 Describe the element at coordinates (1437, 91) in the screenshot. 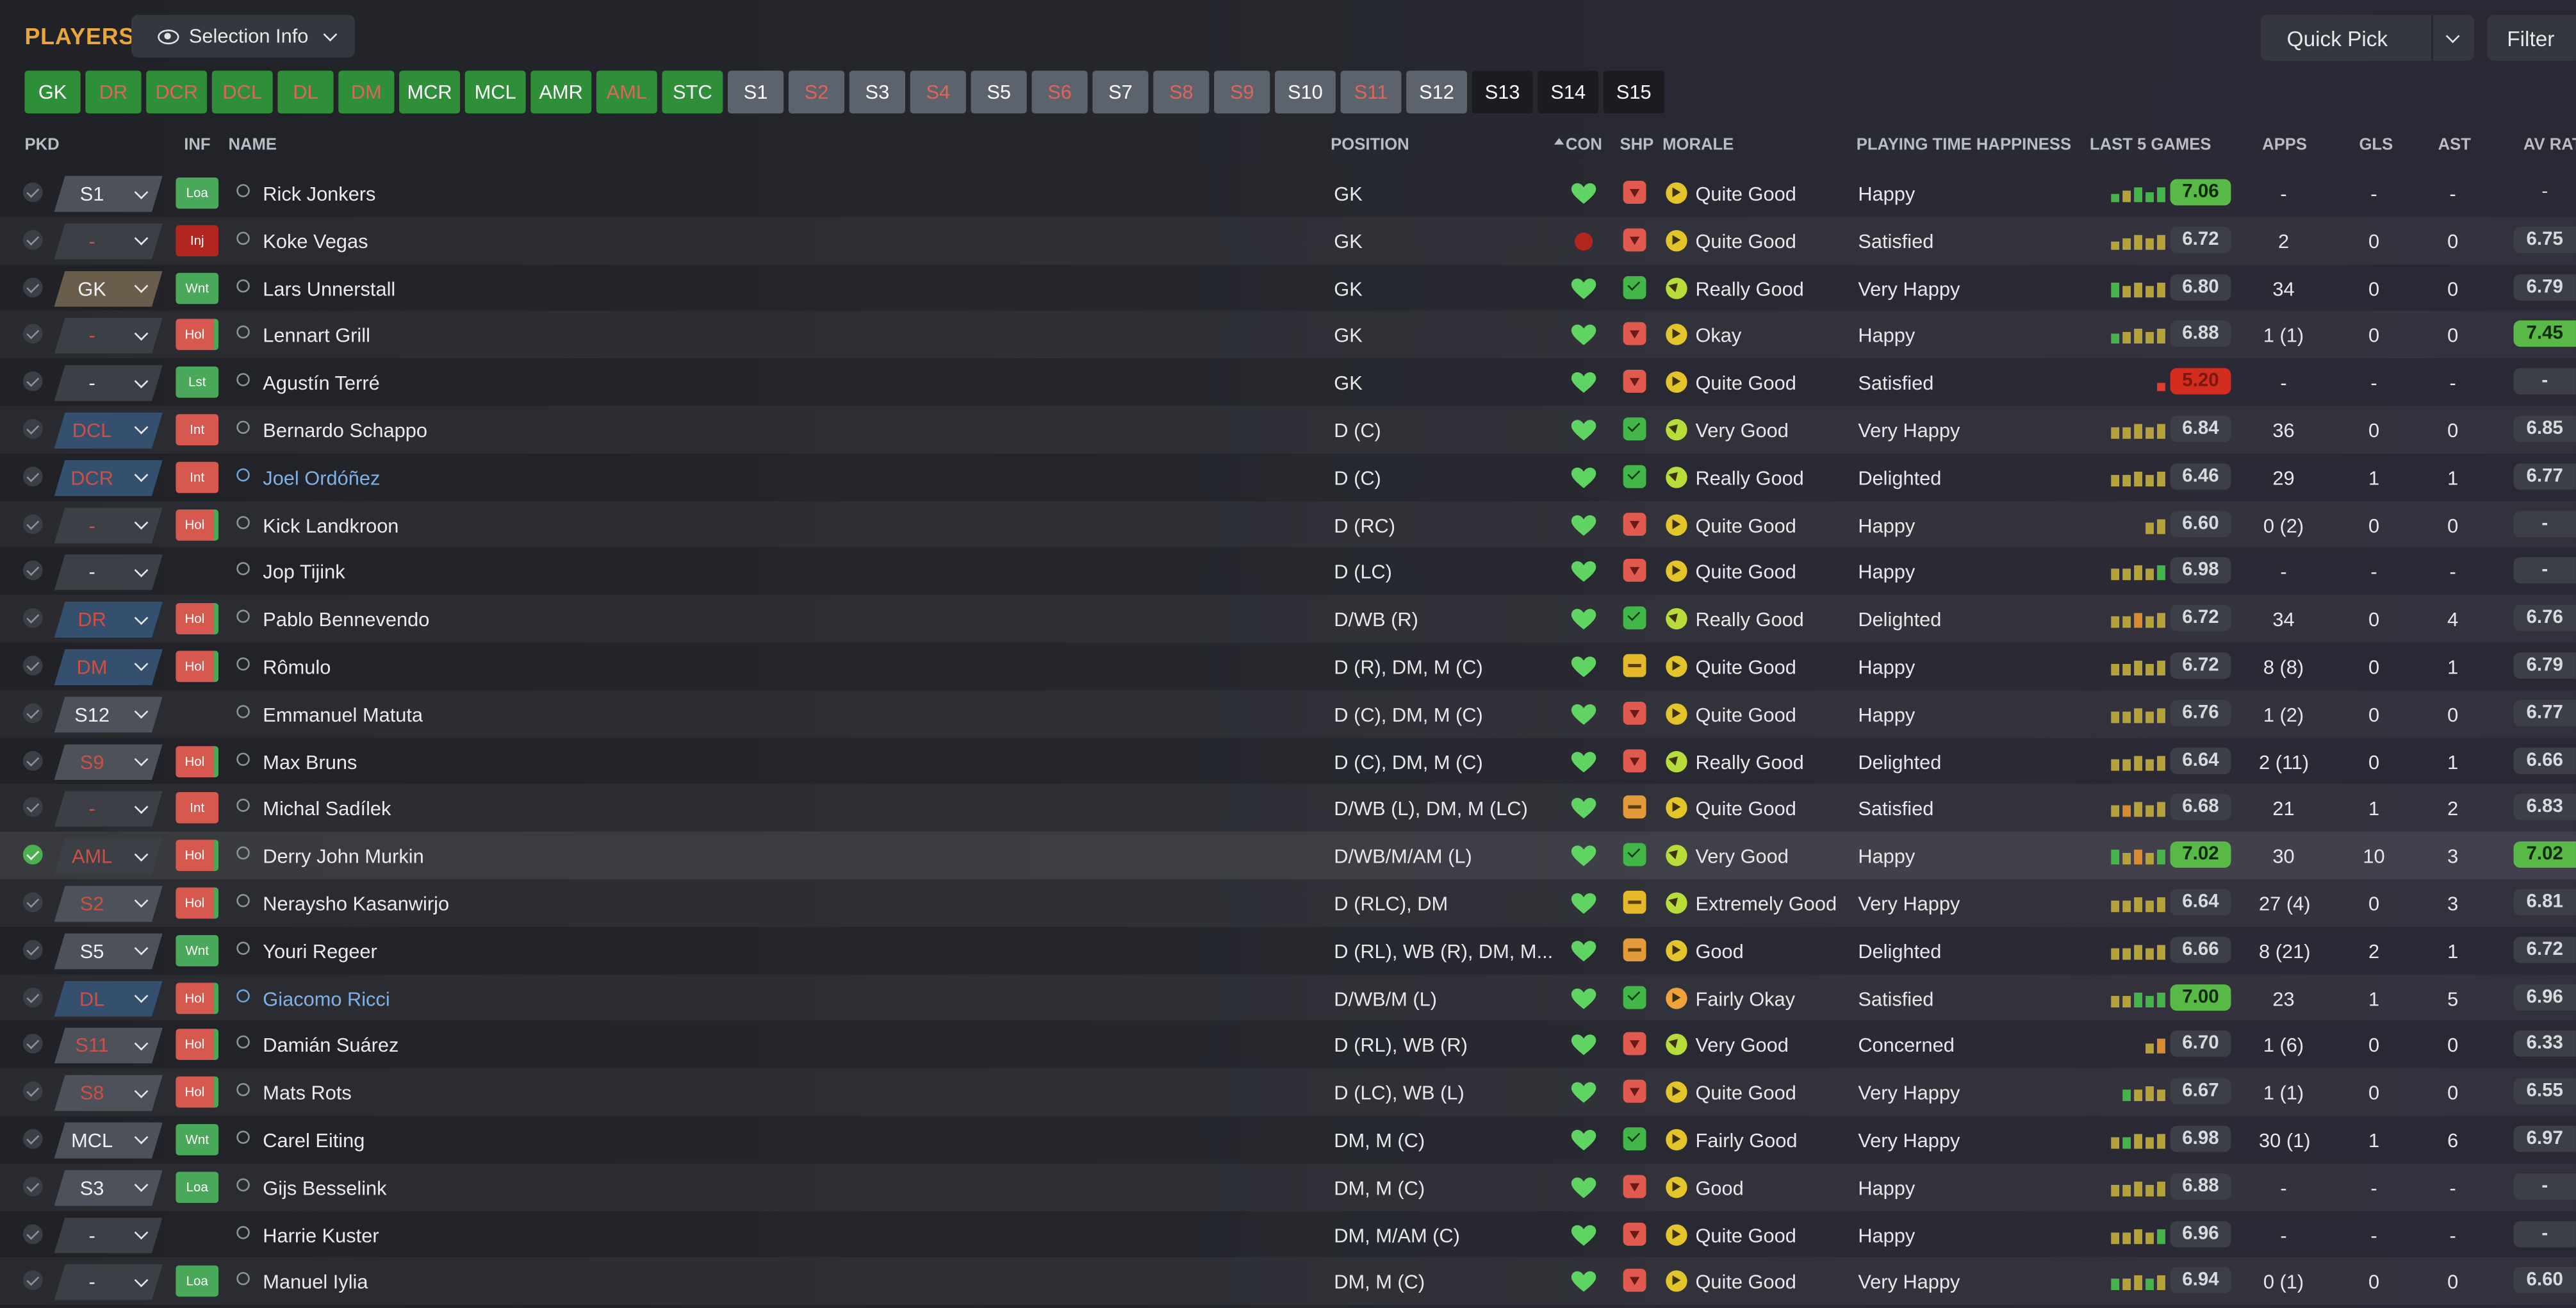

I see `chip-s12: S12` at that location.